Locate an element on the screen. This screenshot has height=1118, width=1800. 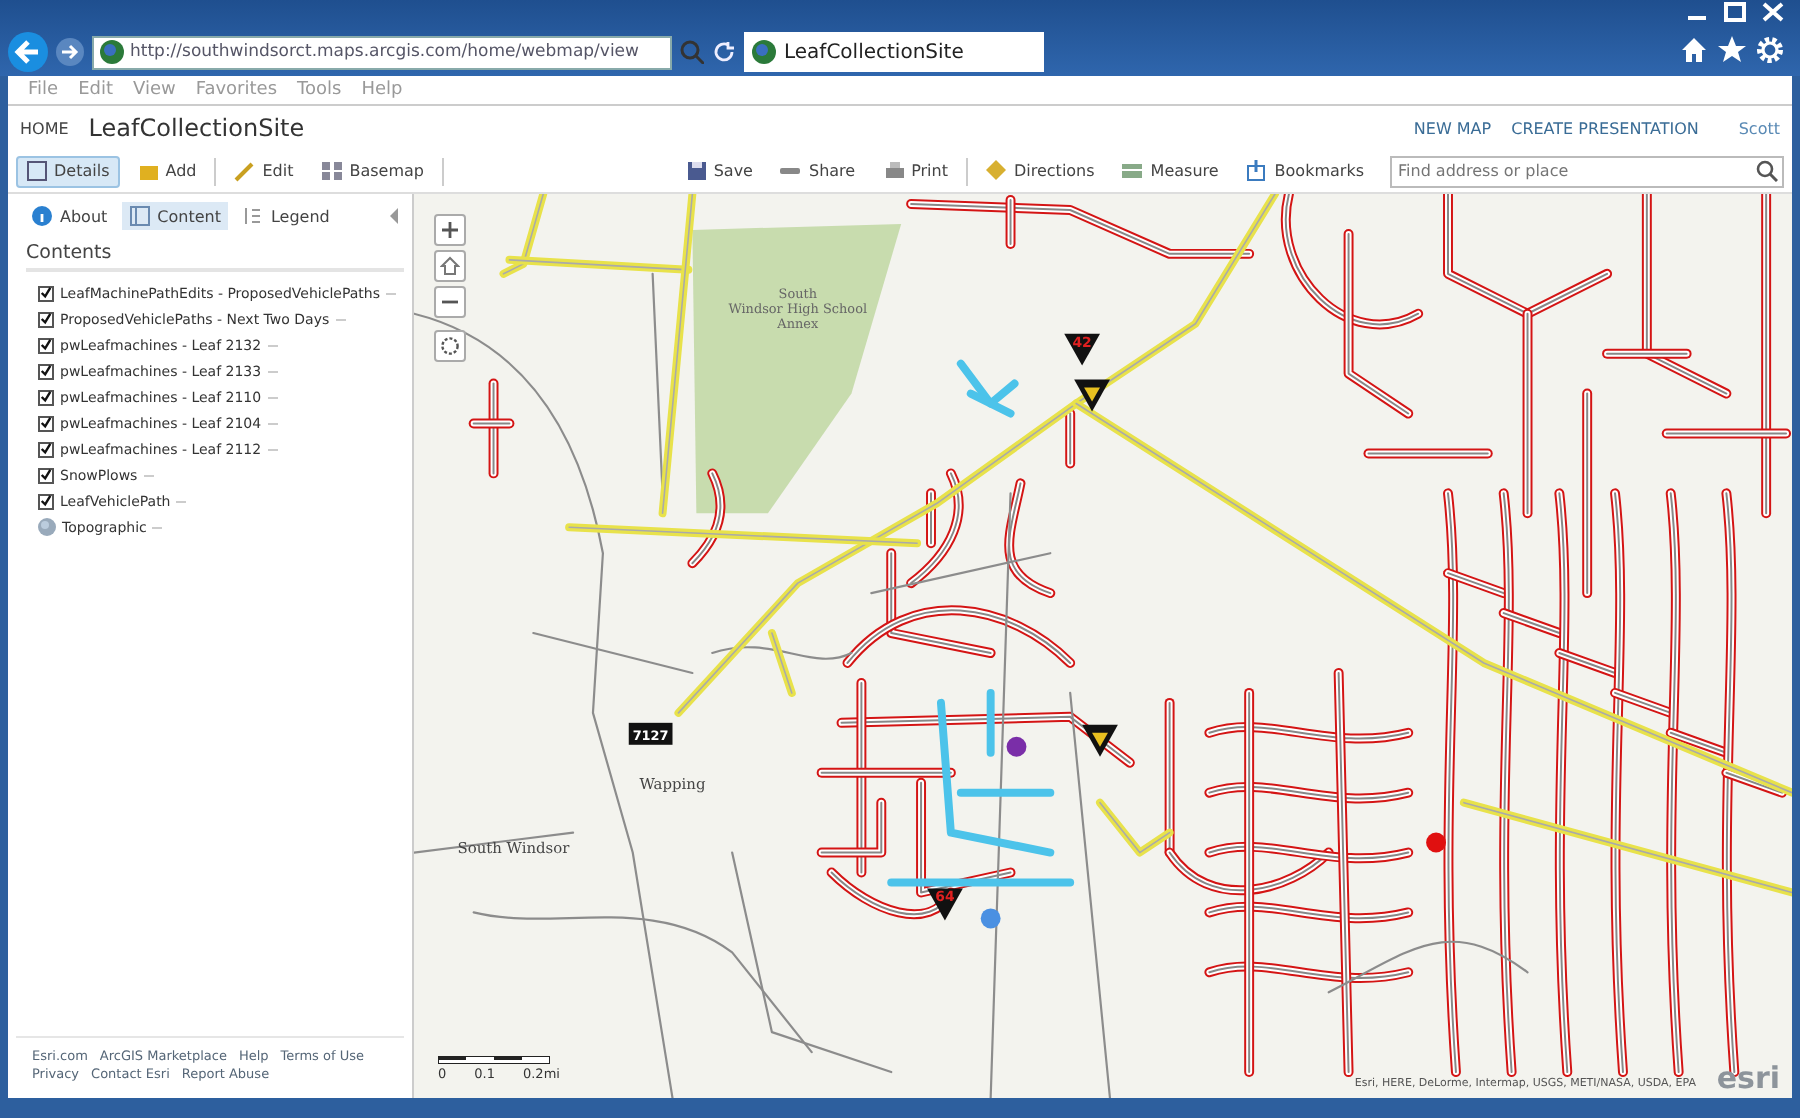
search-field: Find address or place is located at coordinates (1587, 171).